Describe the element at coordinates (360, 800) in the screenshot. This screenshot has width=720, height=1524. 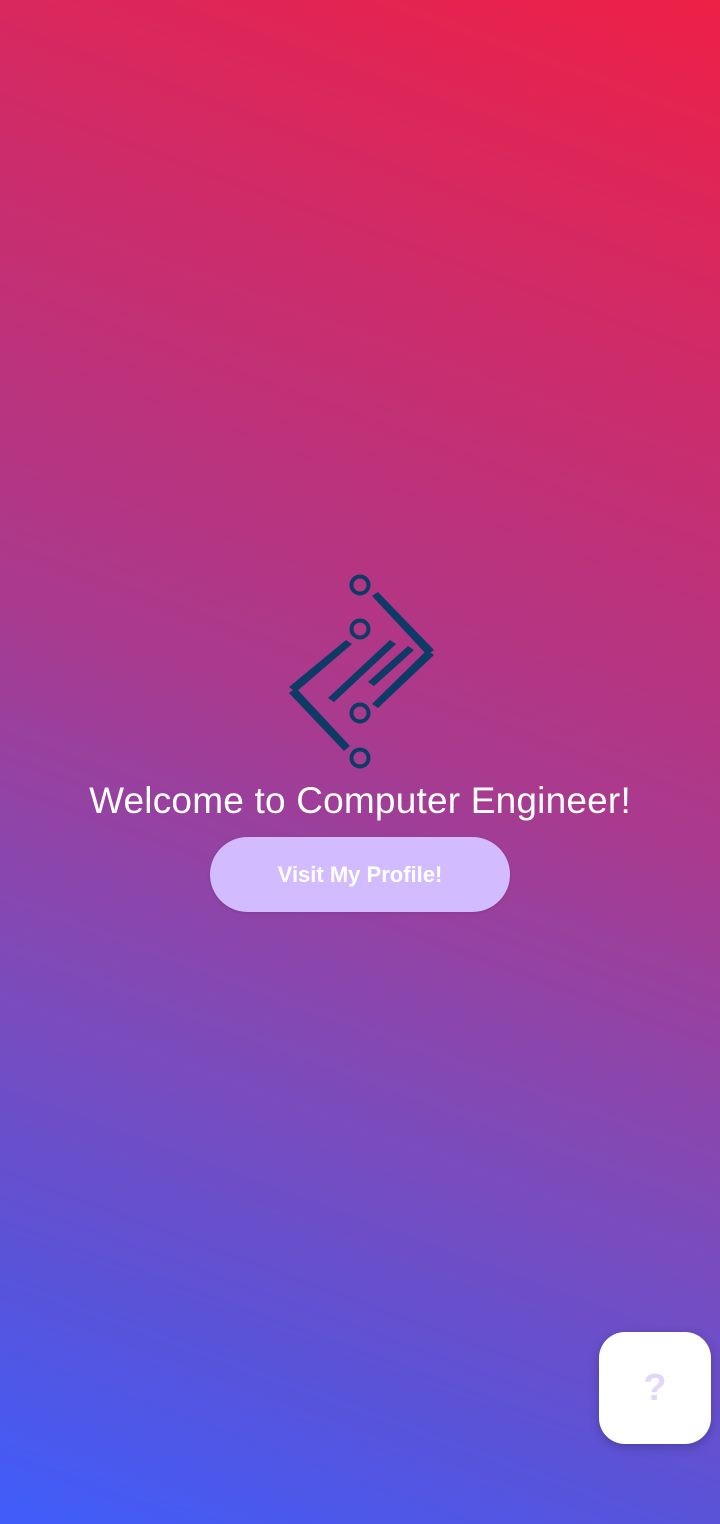
I see `welcome-title: Welcome to Computer Engineer!` at that location.